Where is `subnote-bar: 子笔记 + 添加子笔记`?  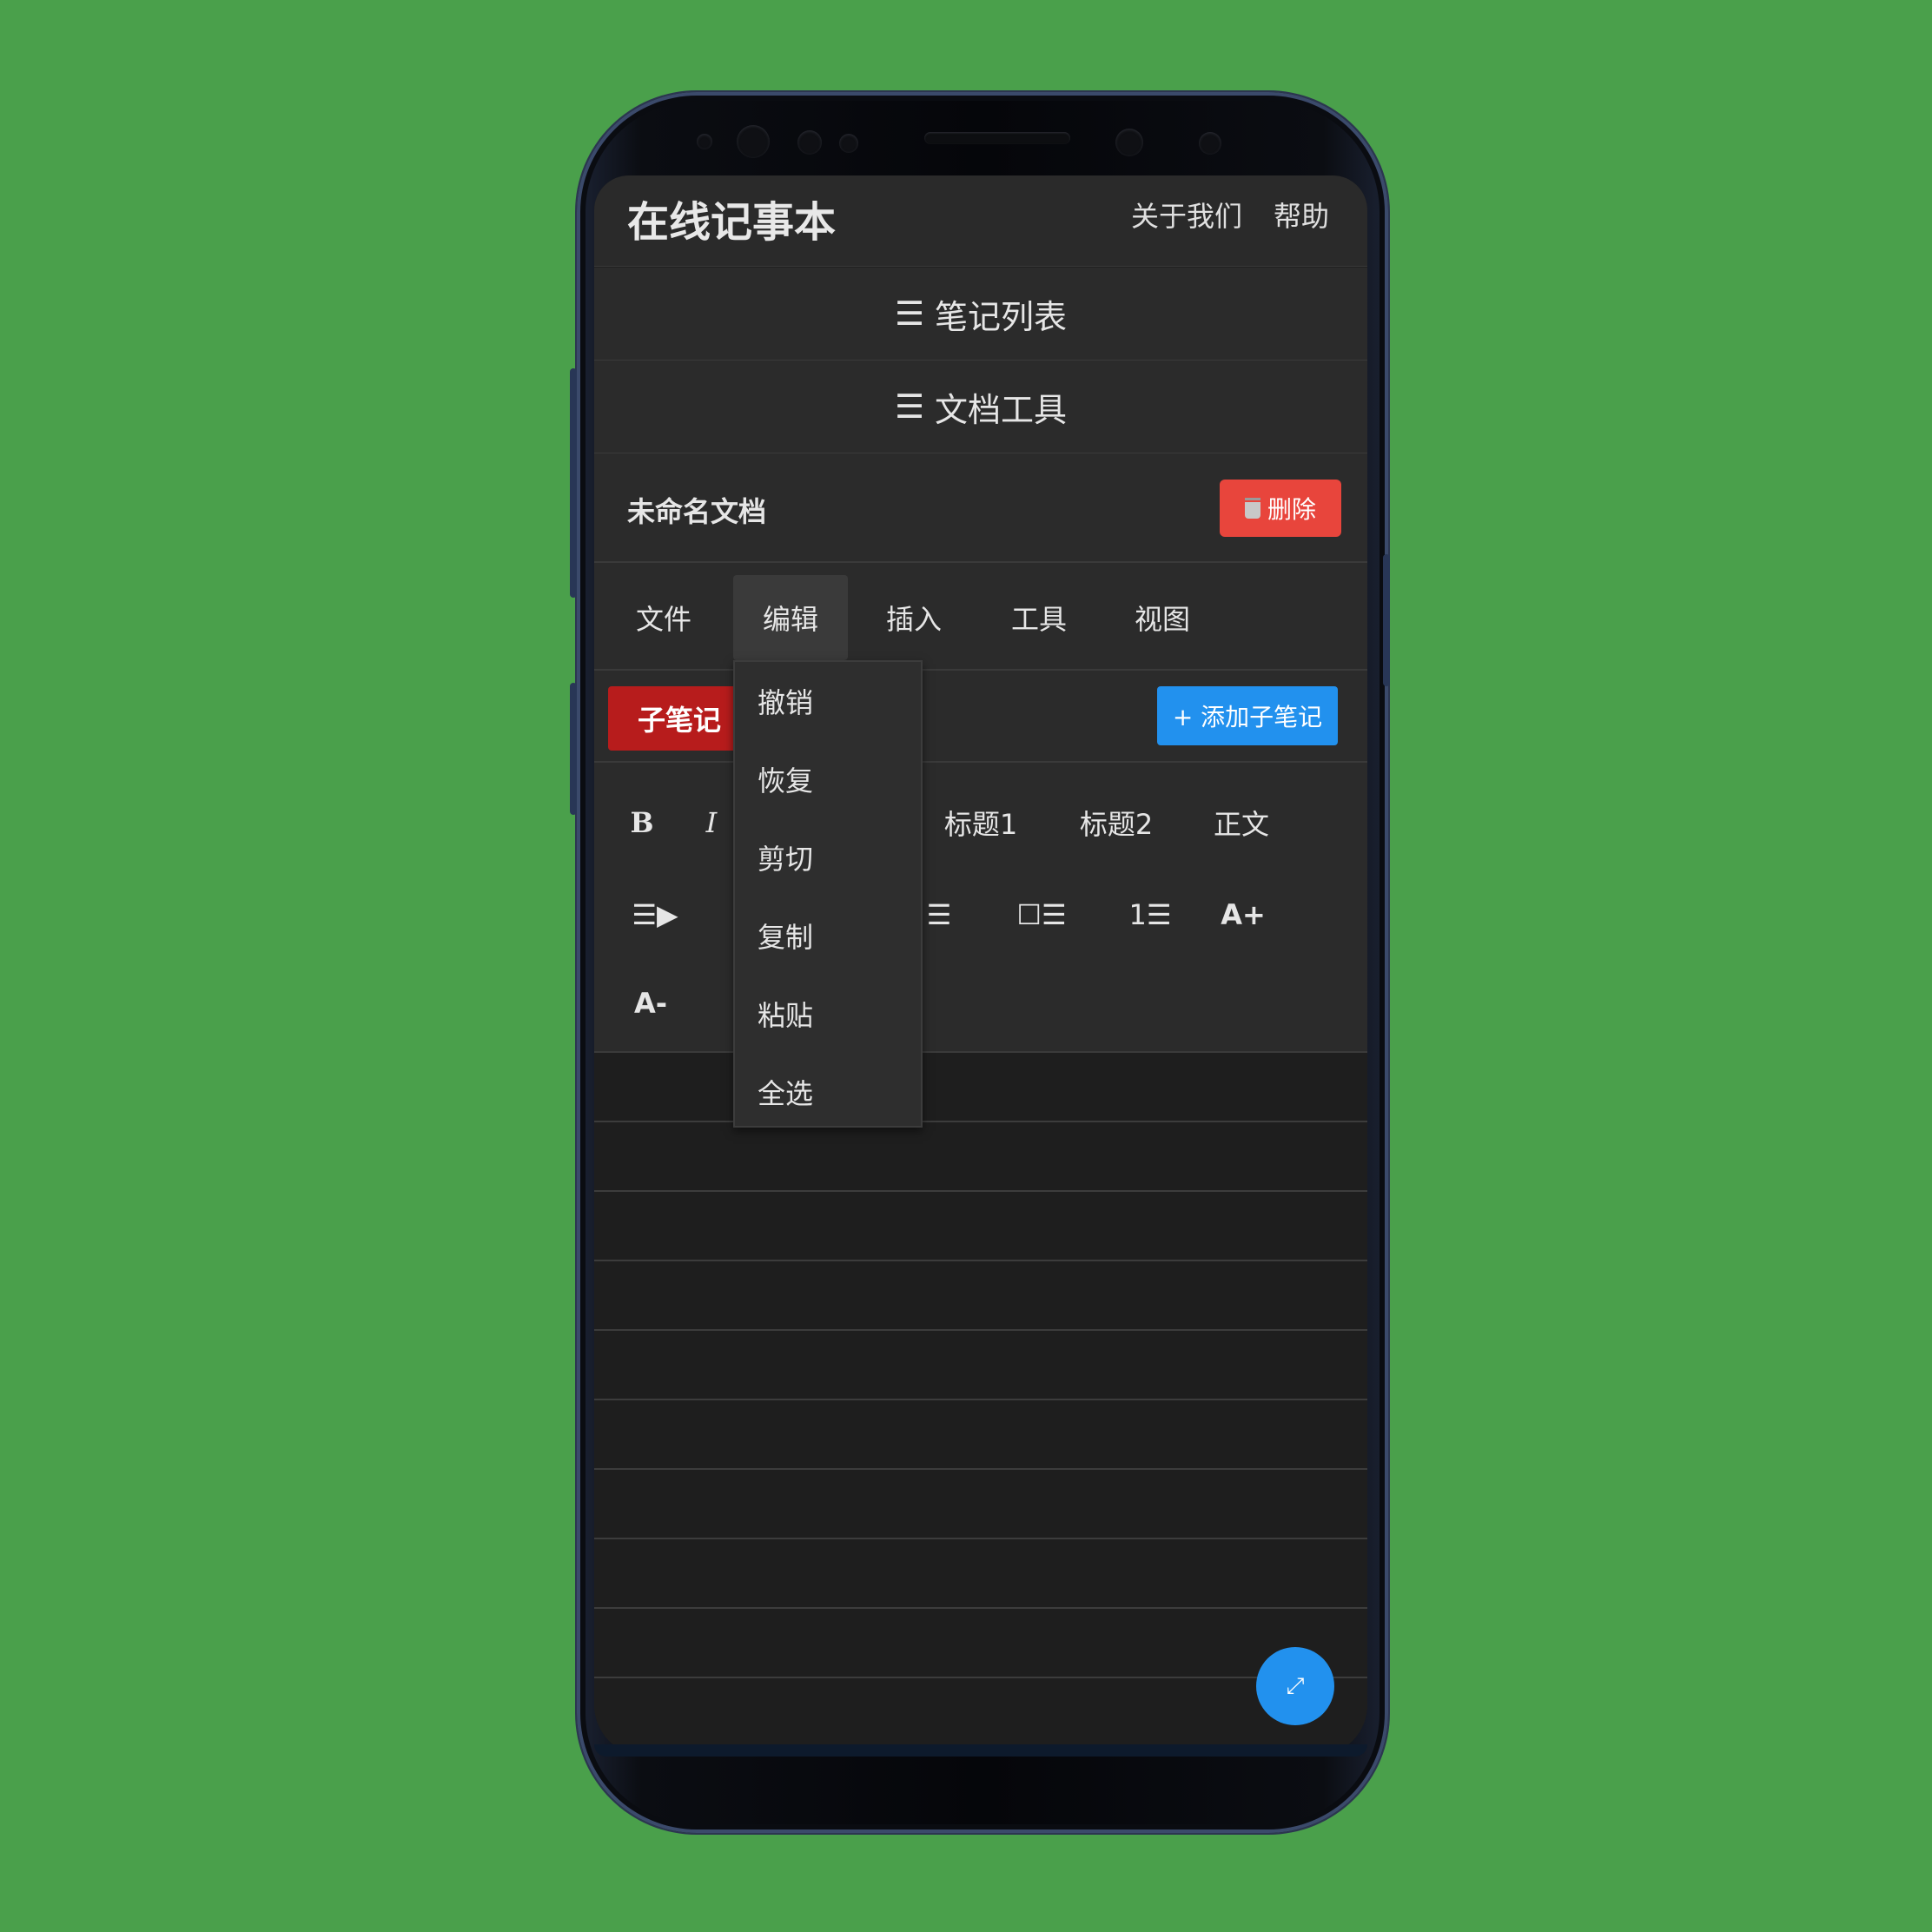
subnote-bar: 子笔记 + 添加子笔记 is located at coordinates (981, 717).